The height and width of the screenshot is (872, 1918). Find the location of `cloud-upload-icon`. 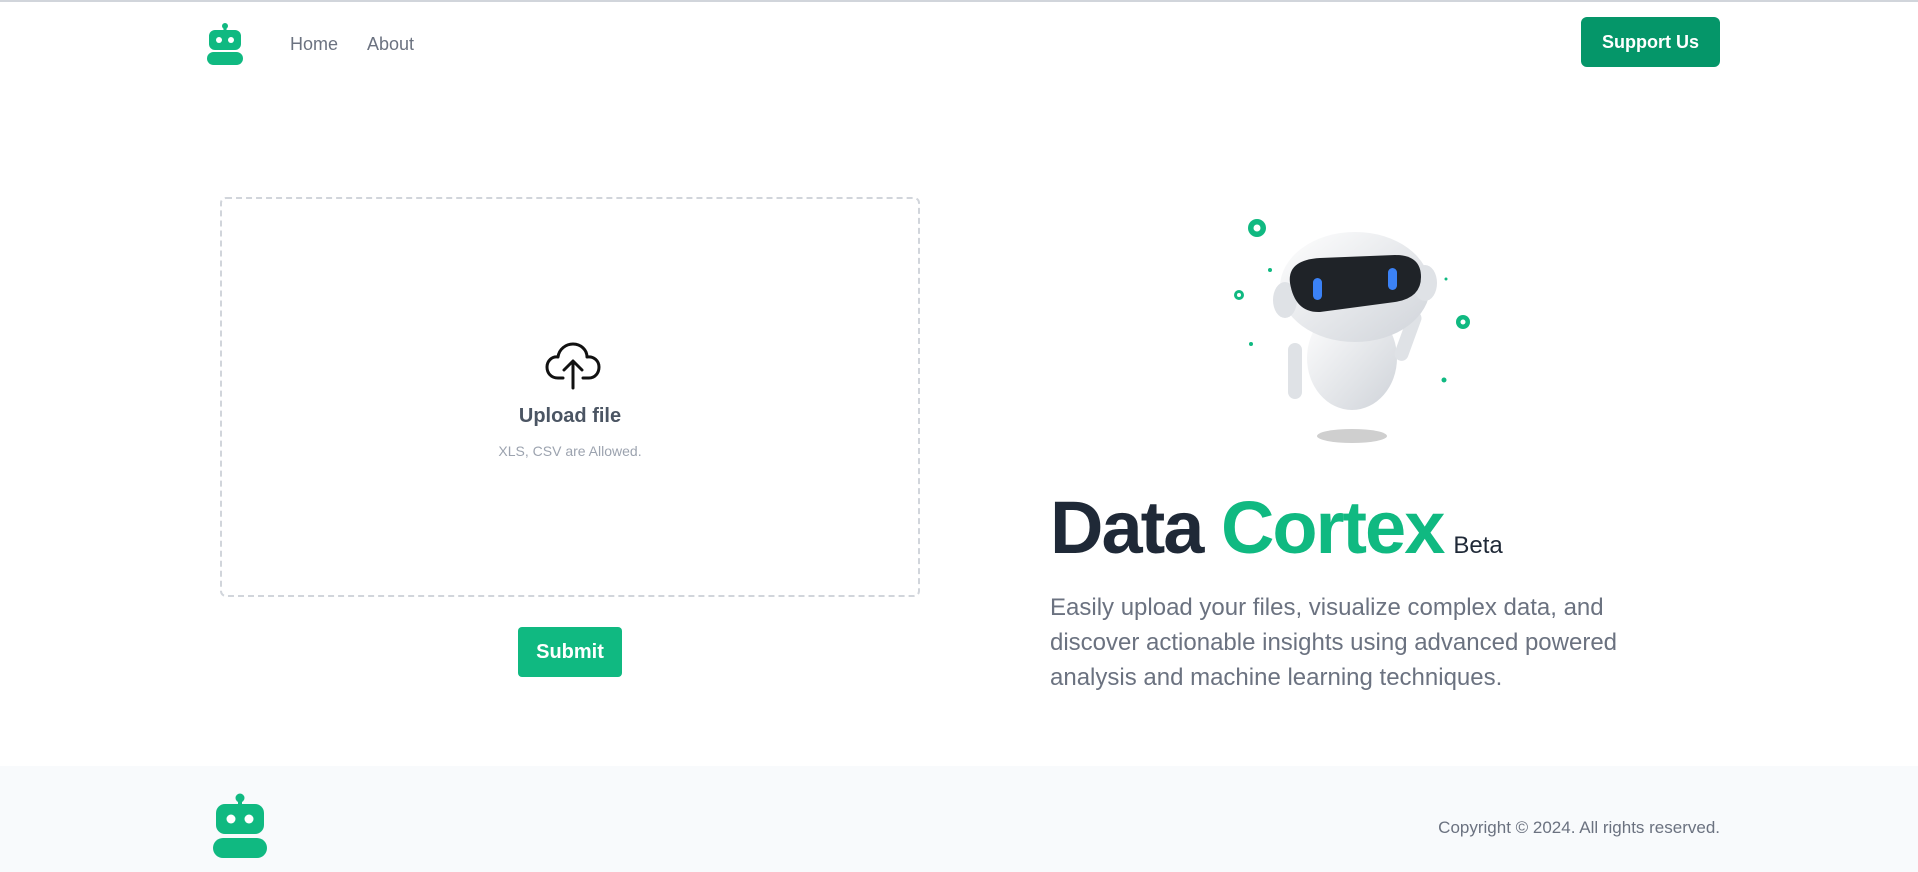

cloud-upload-icon is located at coordinates (573, 366).